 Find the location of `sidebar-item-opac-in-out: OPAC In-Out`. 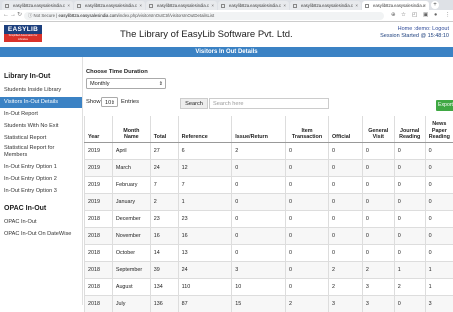

sidebar-item-opac-in-out: OPAC In-Out is located at coordinates (41, 222).